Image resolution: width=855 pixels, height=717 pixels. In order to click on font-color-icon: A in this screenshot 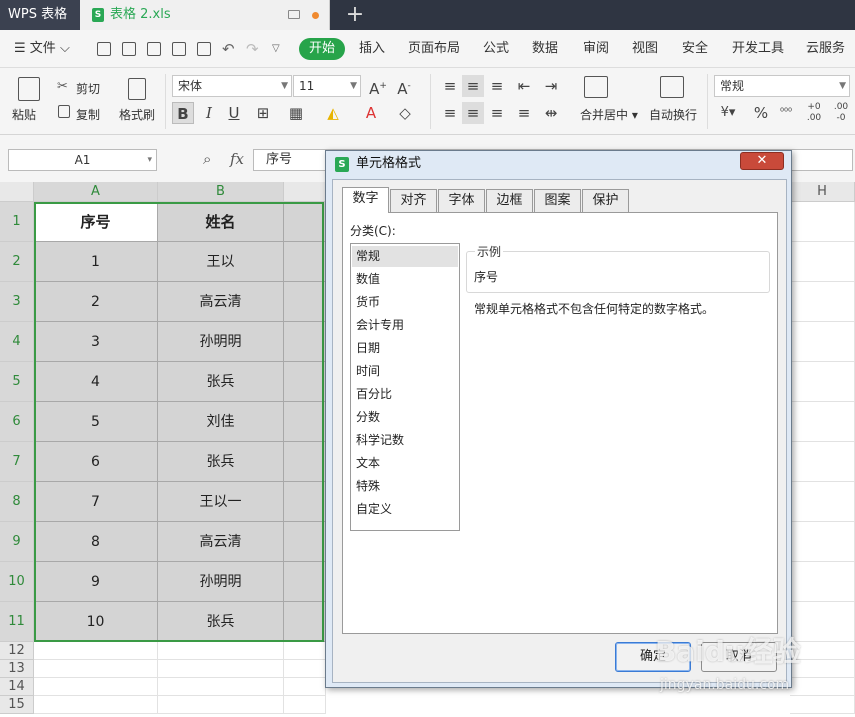, I will do `click(371, 113)`.